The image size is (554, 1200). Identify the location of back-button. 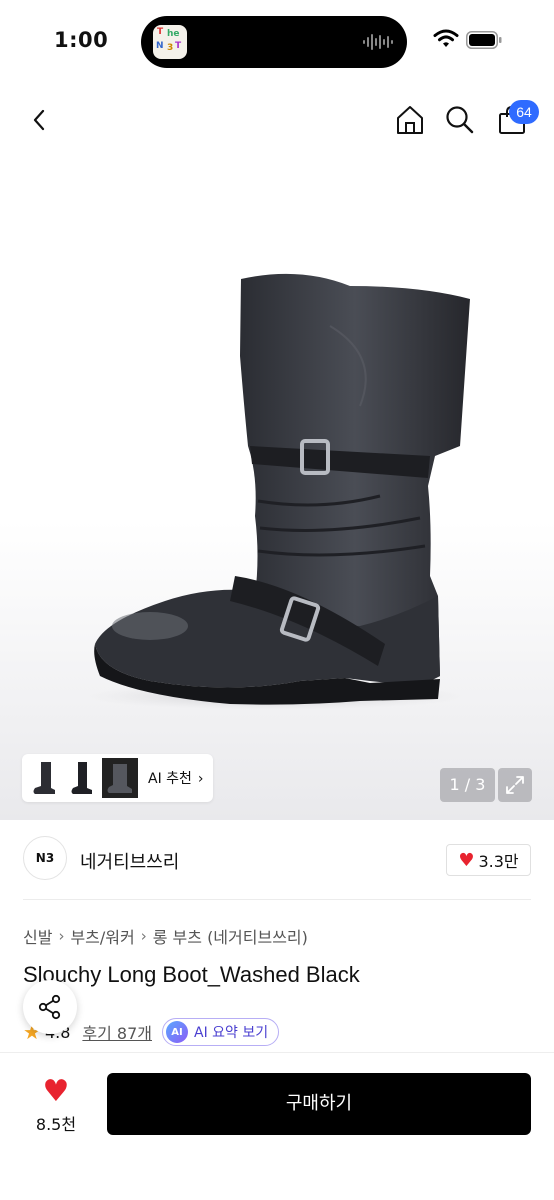
(40, 120).